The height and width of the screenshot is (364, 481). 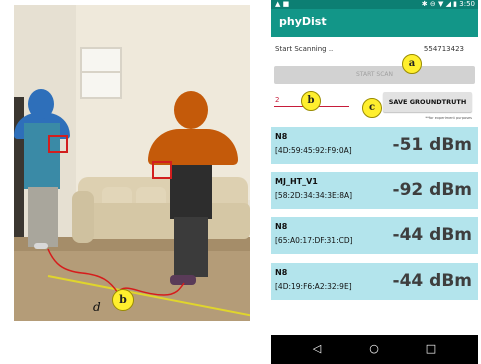 I want to click on experiment-note: **for experiment purposes, so click(x=448, y=118).